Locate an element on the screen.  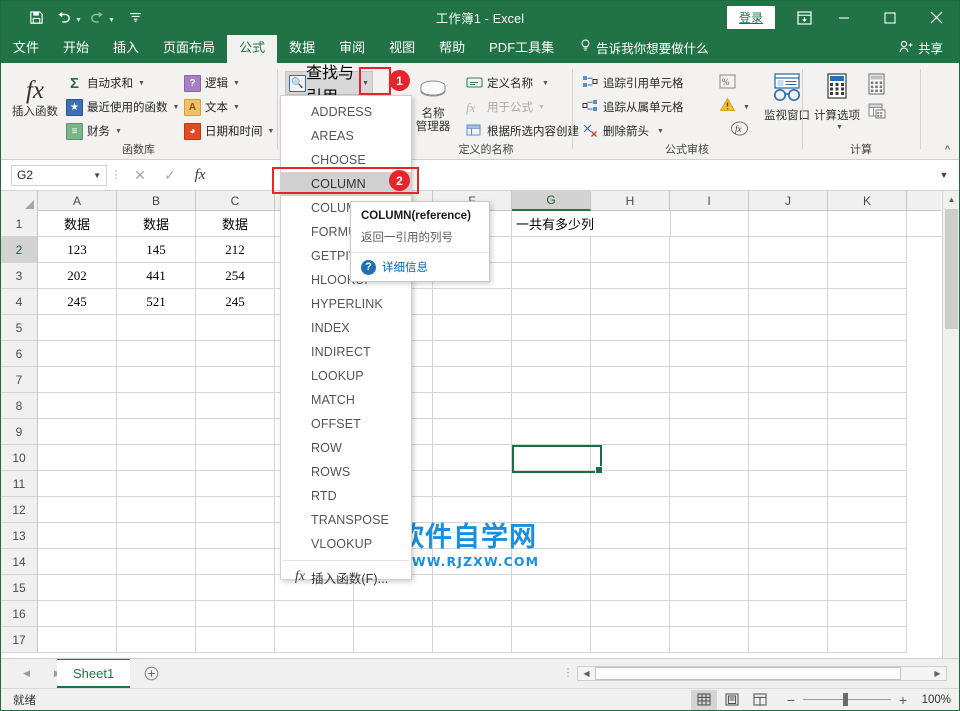
undo-dropdown-caret-icon: ▼ is located at coordinates (78, 20).